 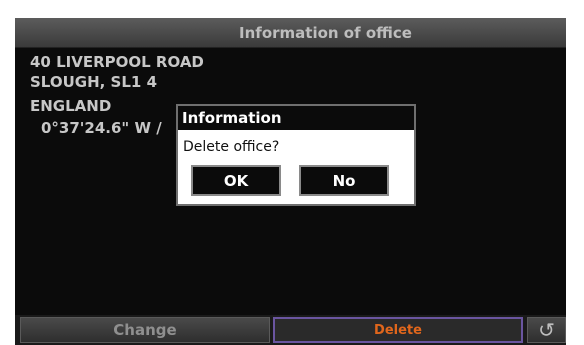 I want to click on page-title: Information of office, so click(x=325, y=32).